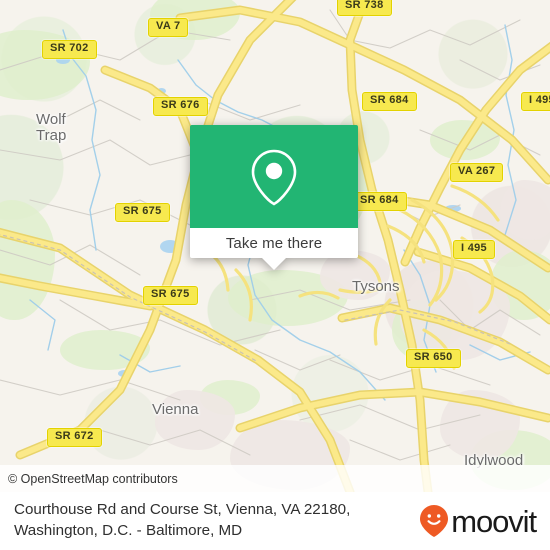 The height and width of the screenshot is (550, 550). I want to click on callout-icon-area, so click(274, 176).